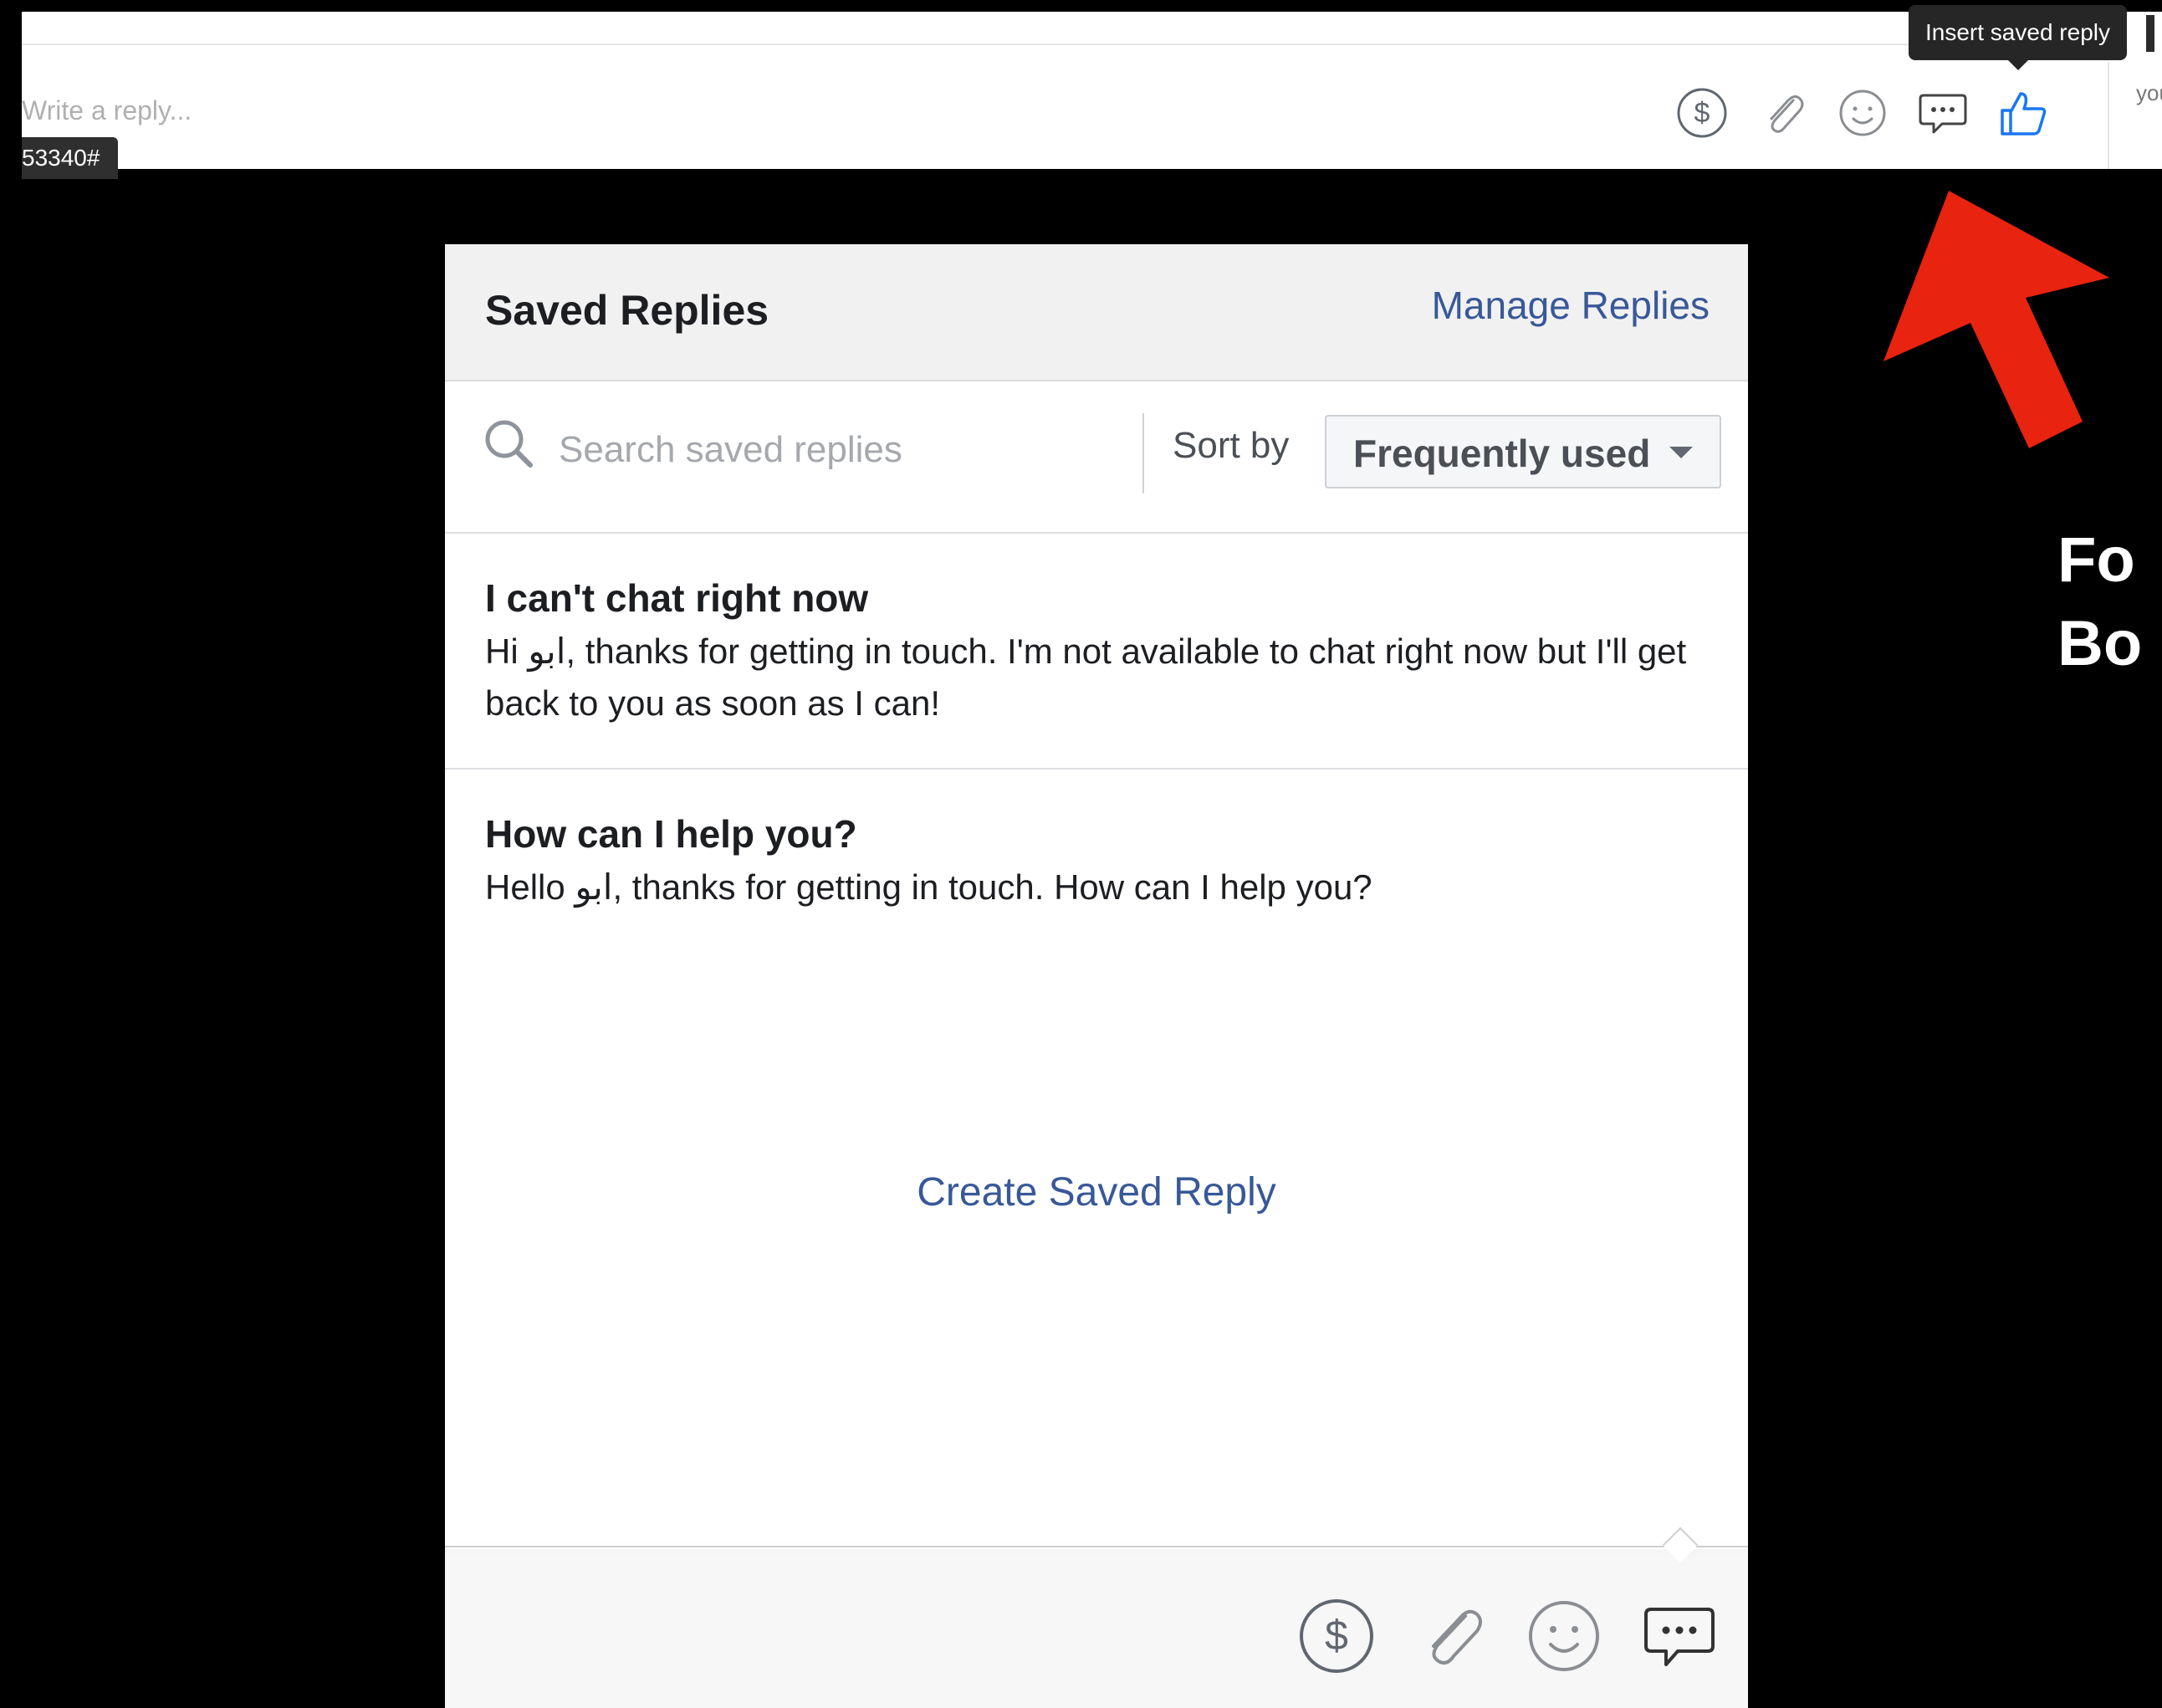  What do you see at coordinates (677, 598) in the screenshot?
I see `reply-title: I can't chat right now` at bounding box center [677, 598].